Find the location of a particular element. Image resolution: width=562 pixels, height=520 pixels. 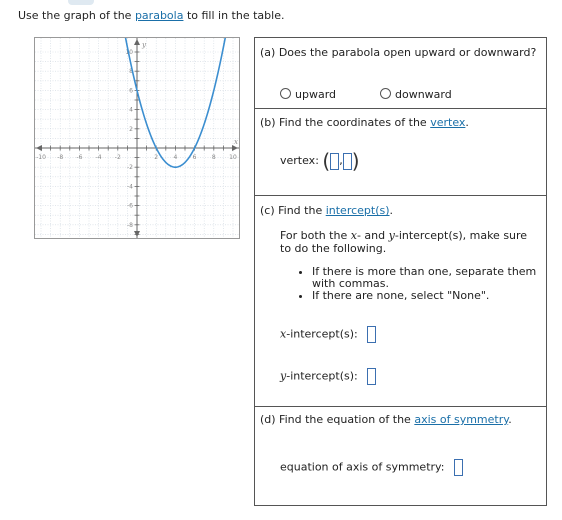

instr-part2: - and is located at coordinates (372, 235).